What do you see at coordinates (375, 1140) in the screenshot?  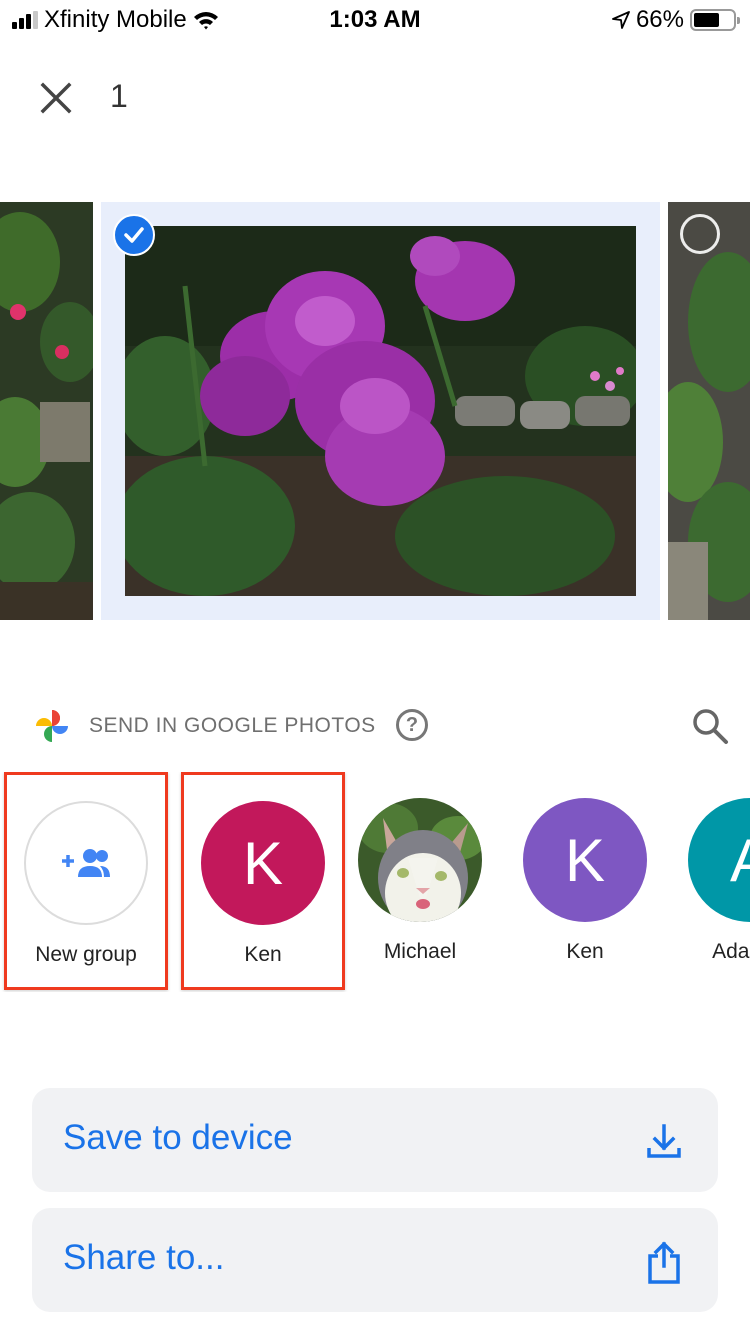 I see `save-to-device-button: Save to device` at bounding box center [375, 1140].